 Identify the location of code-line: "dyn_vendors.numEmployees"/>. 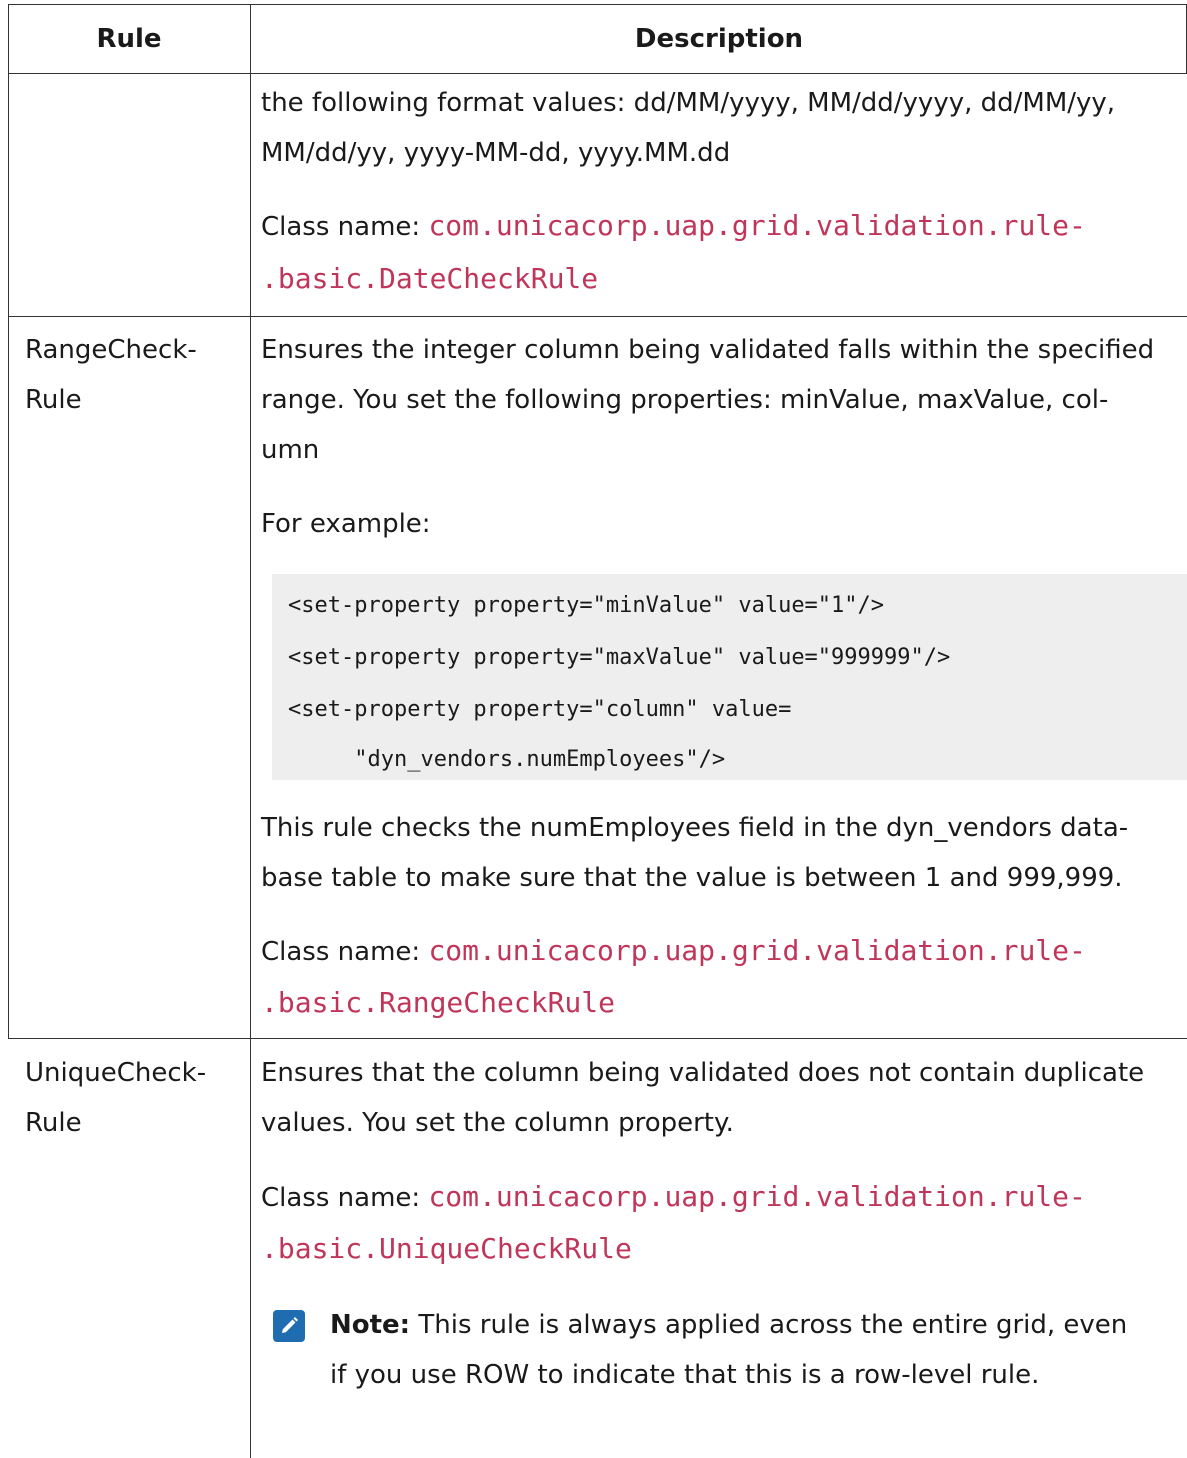
(507, 759).